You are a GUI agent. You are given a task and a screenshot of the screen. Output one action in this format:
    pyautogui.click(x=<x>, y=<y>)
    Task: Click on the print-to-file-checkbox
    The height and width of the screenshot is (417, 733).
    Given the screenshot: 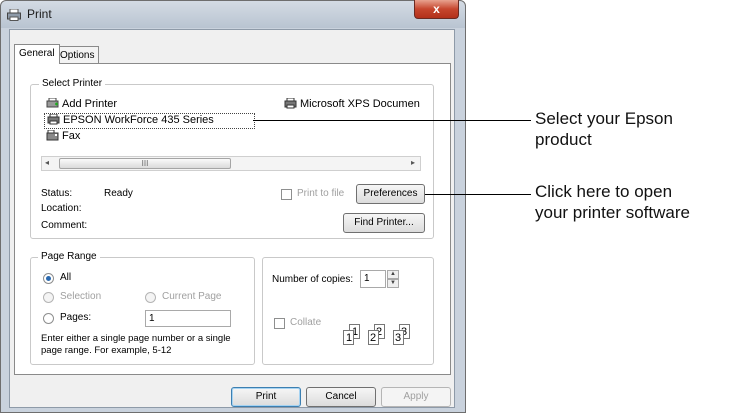 What is the action you would take?
    pyautogui.click(x=286, y=194)
    